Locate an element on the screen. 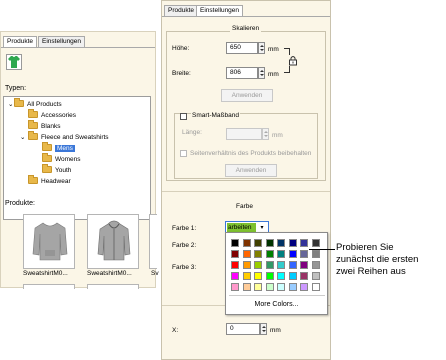  callout-line-2: zunächst die ersten is located at coordinates (377, 259).